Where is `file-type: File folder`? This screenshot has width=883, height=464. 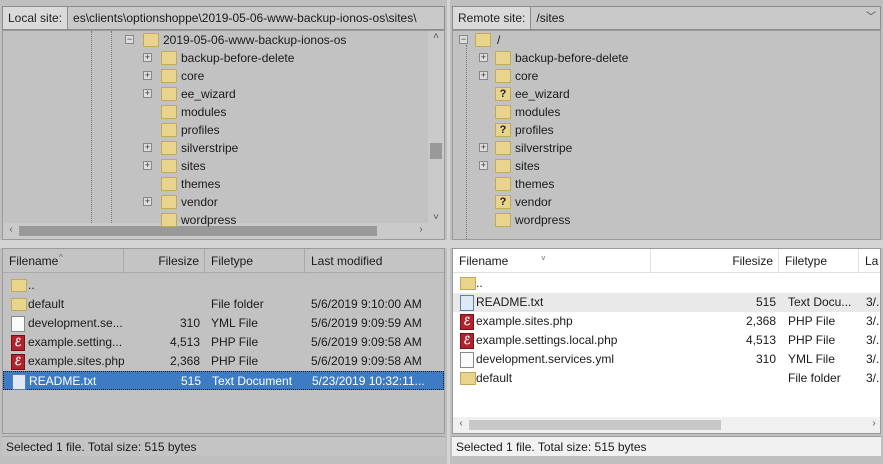
file-type: File folder is located at coordinates (237, 304).